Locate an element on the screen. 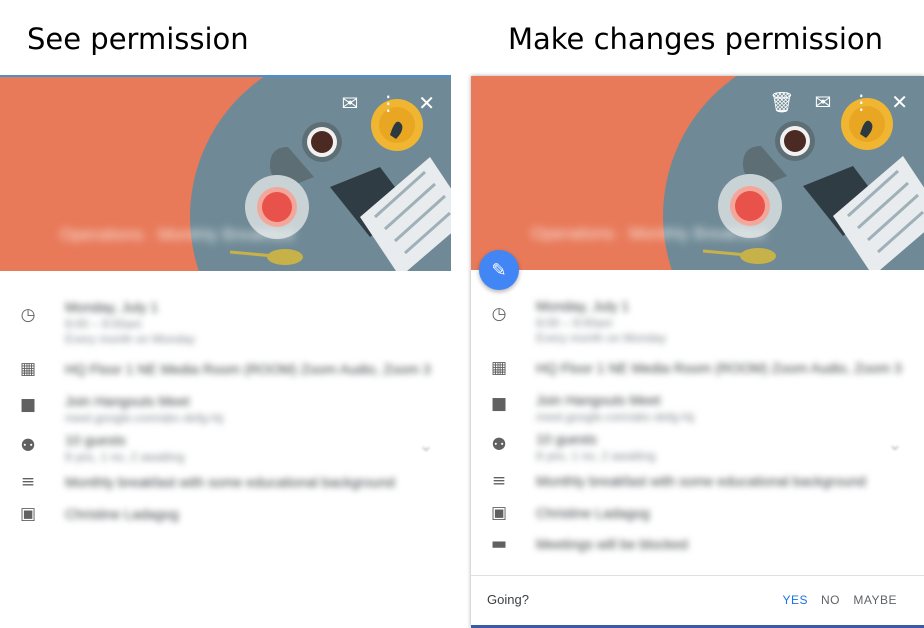  header-actions: 🗑 ✉ ⋮ ✕ is located at coordinates (838, 102).